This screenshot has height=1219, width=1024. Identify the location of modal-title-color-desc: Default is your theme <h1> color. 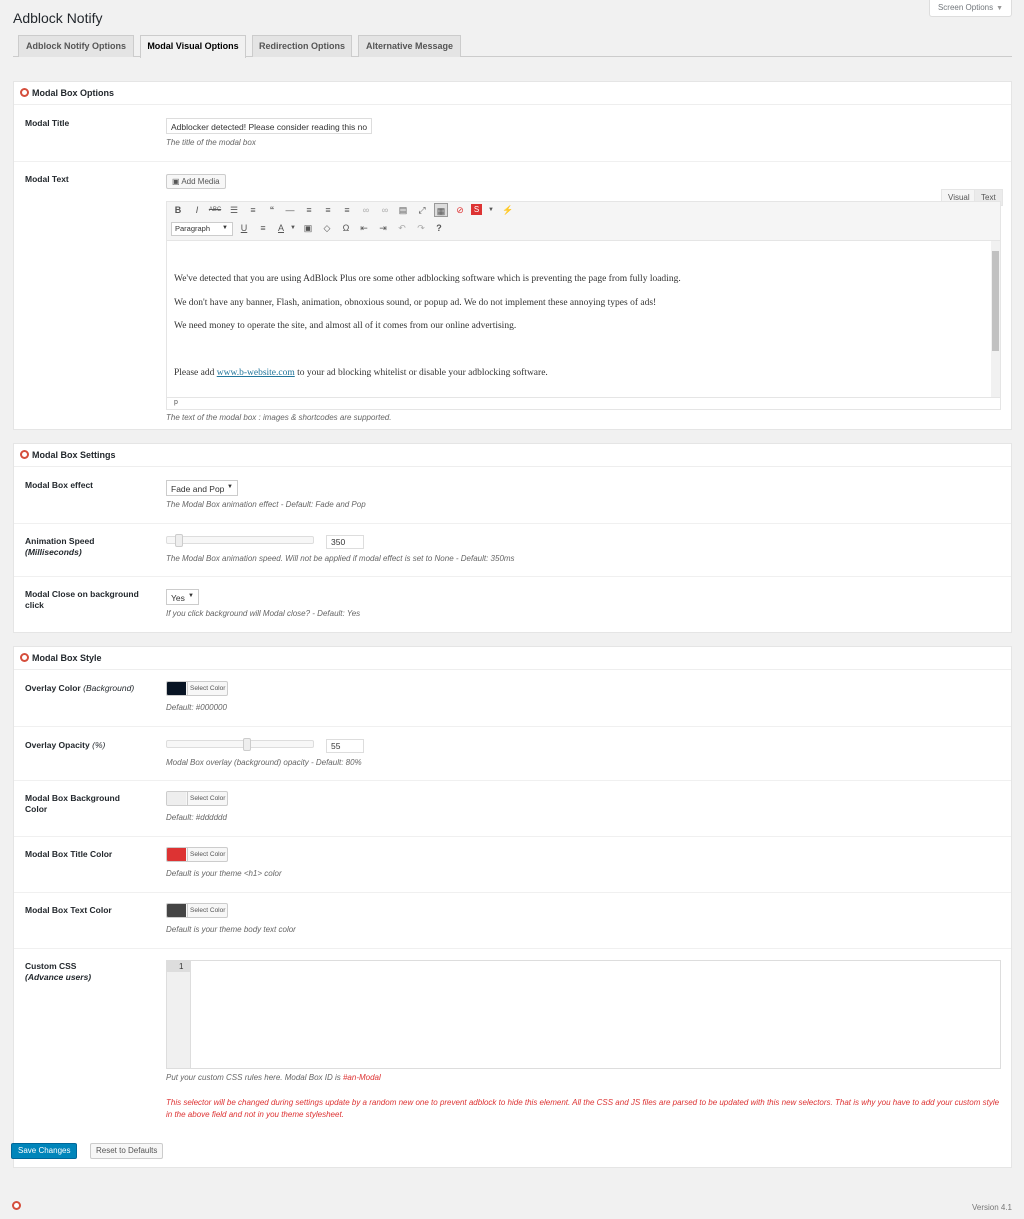
(224, 873).